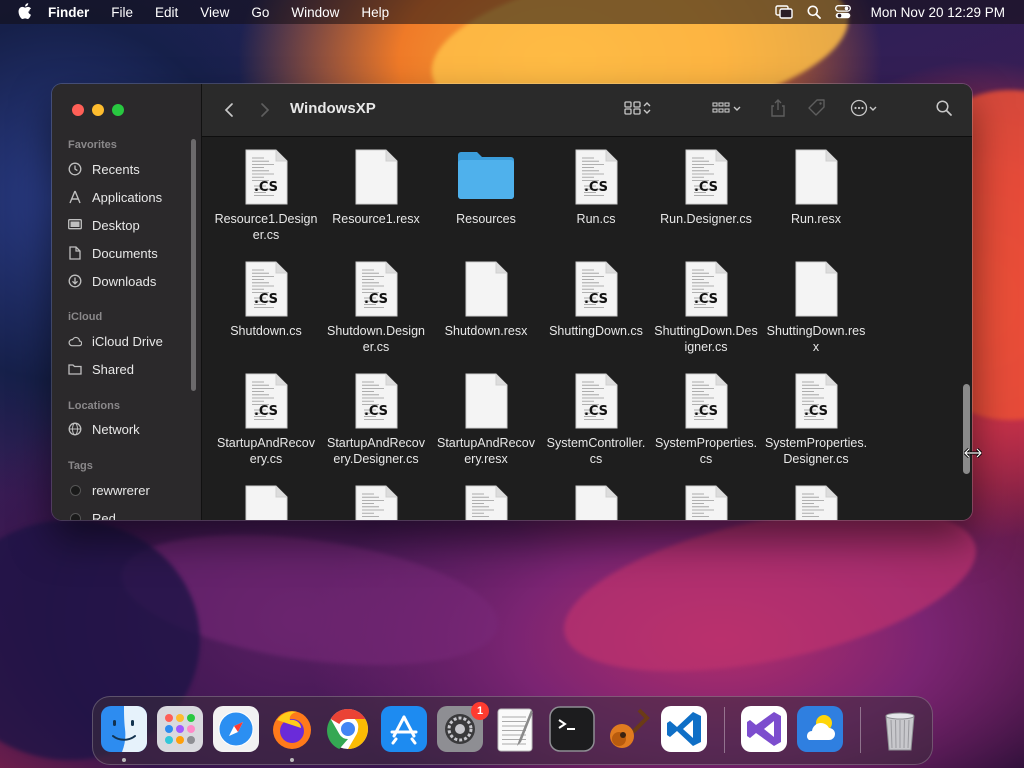 Image resolution: width=1024 pixels, height=768 pixels. Describe the element at coordinates (817, 110) in the screenshot. I see `tag-button` at that location.